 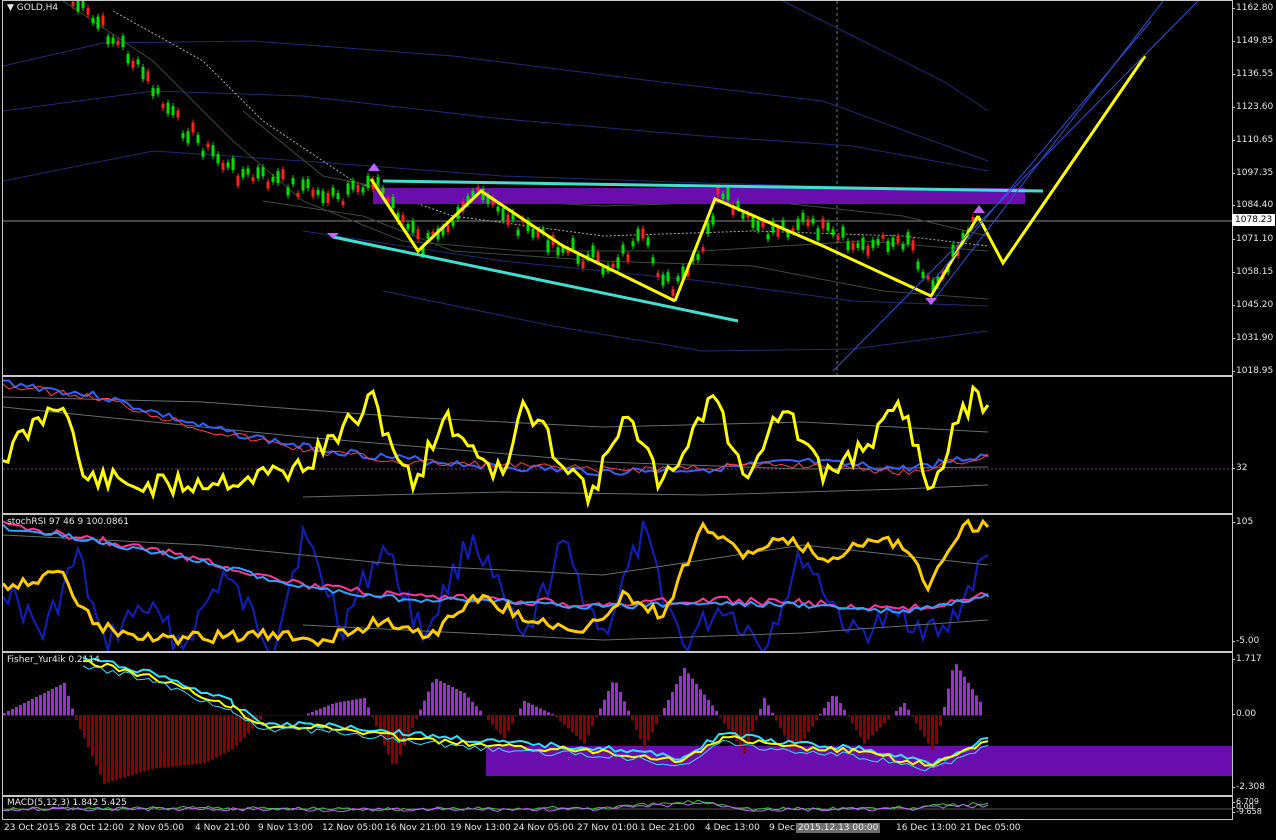 I want to click on price-tick: 1084.40, so click(x=1252, y=205).